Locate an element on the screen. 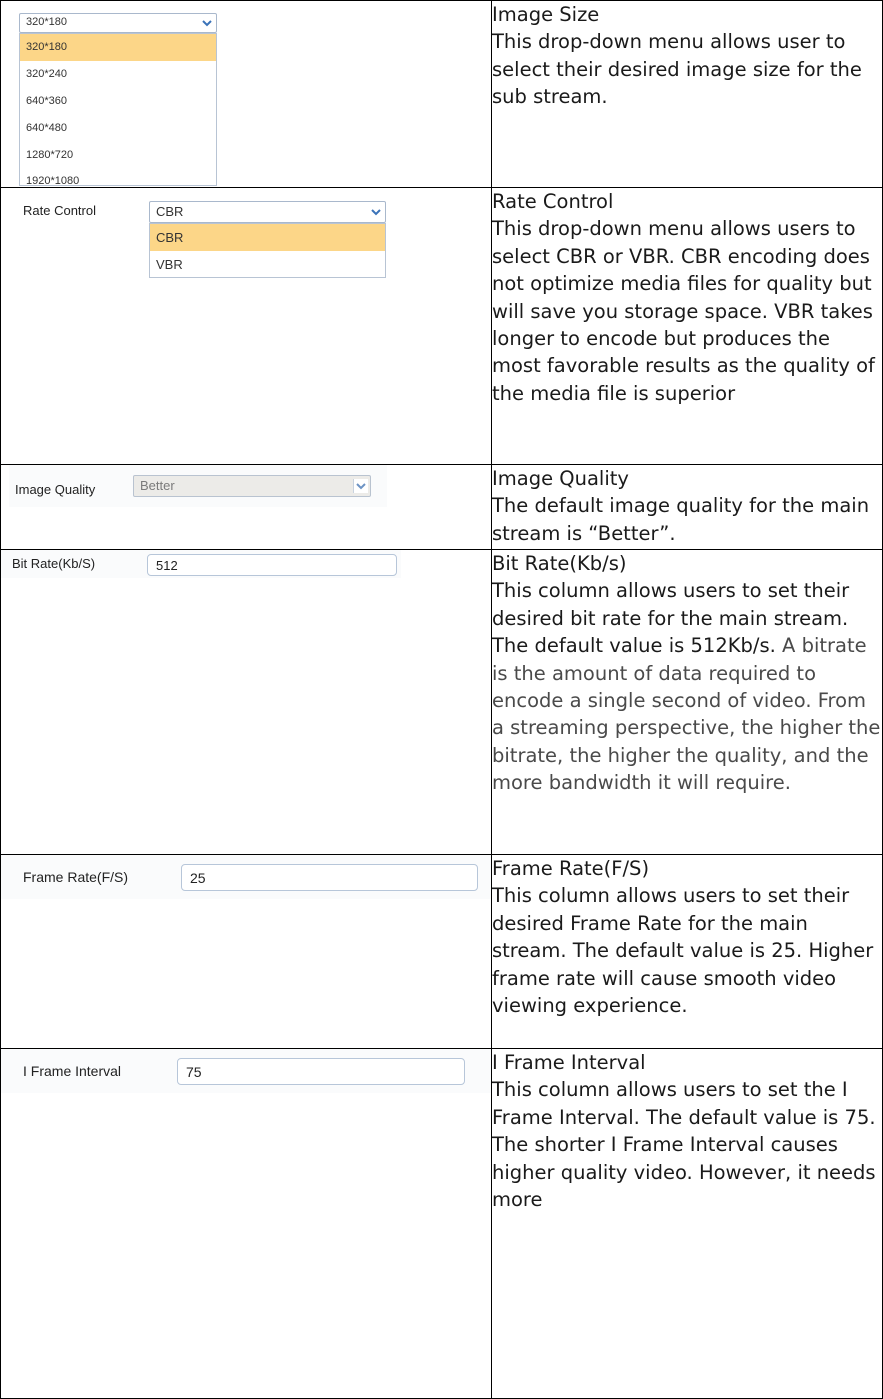 Image resolution: width=883 pixels, height=1399 pixels. ui-cell: I Frame Interval 75 is located at coordinates (246, 1223).